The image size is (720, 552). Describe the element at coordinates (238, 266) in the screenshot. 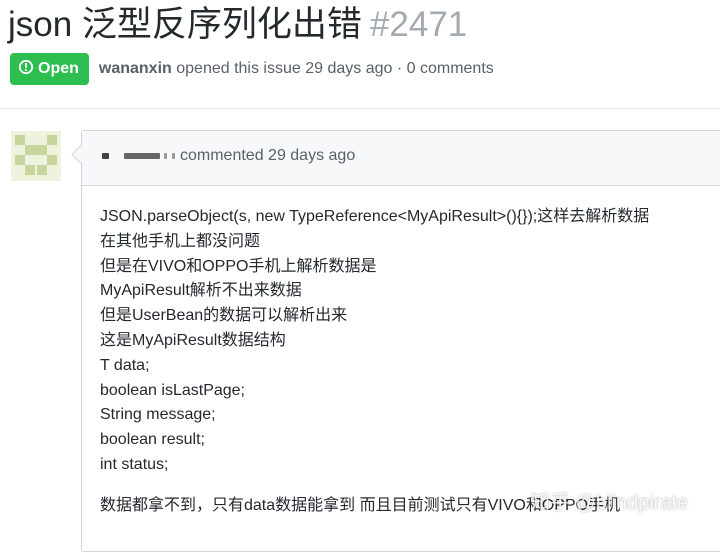

I see `comment-line: 但是在VIVO和OPPO手机上解析数据是` at that location.